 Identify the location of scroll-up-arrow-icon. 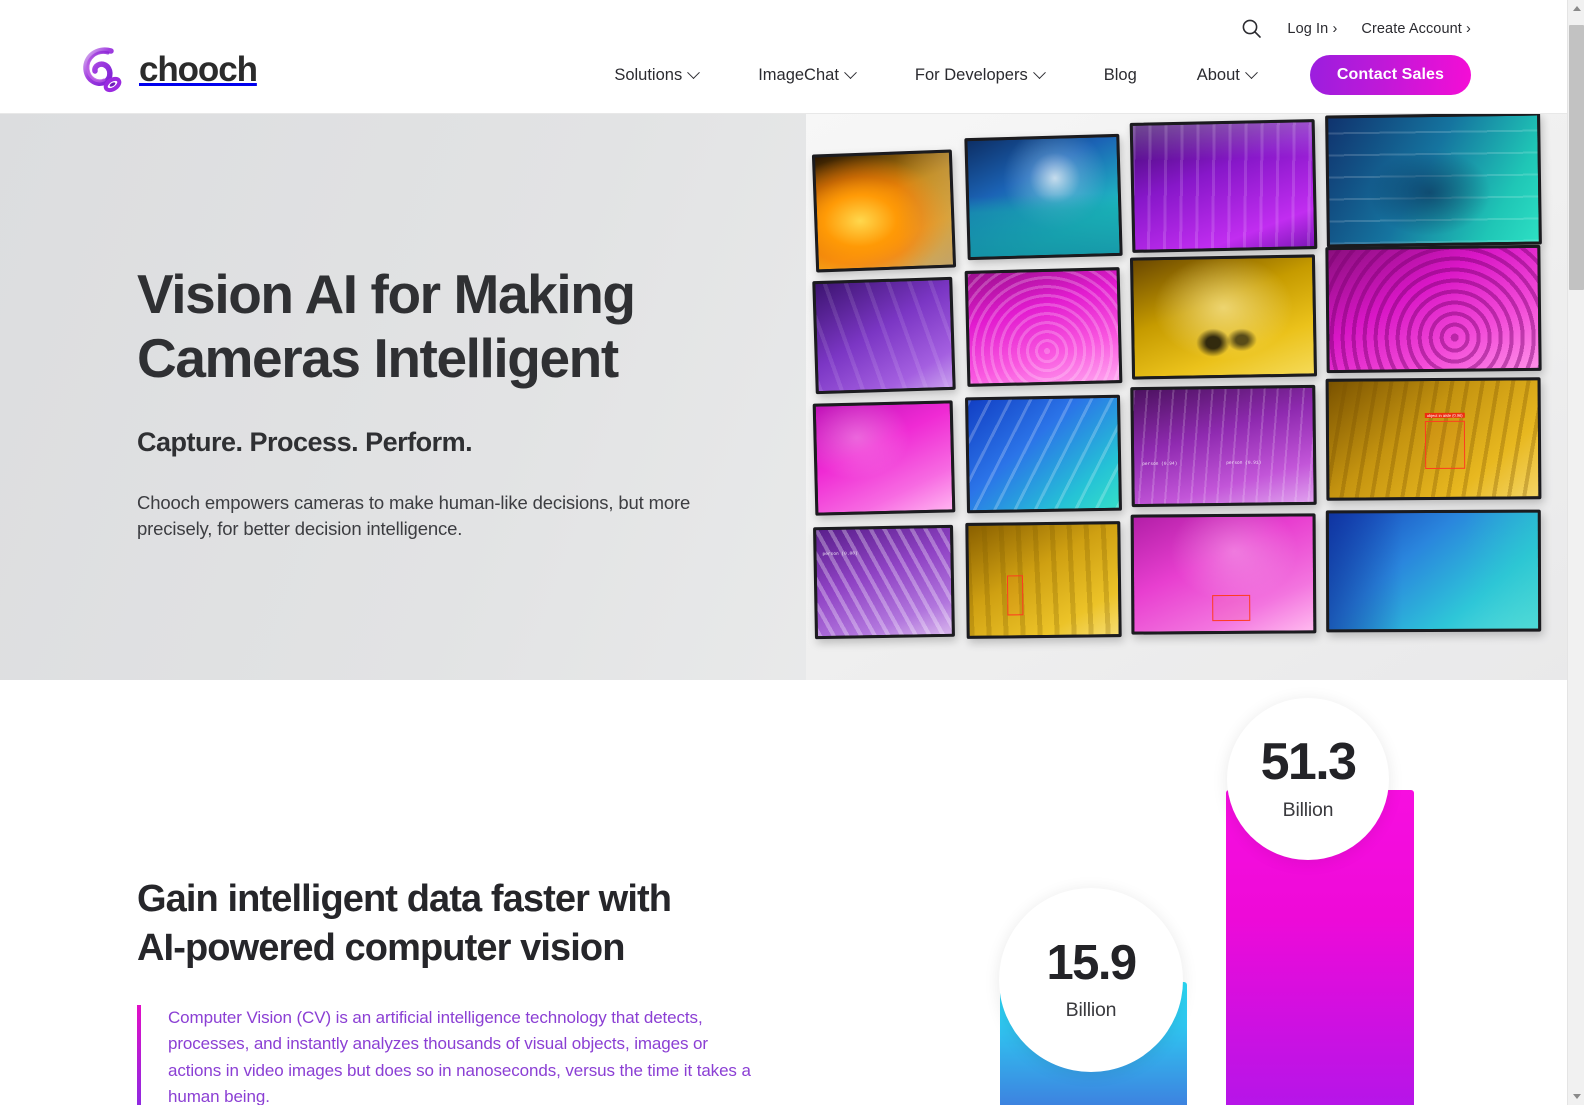
(1576, 8).